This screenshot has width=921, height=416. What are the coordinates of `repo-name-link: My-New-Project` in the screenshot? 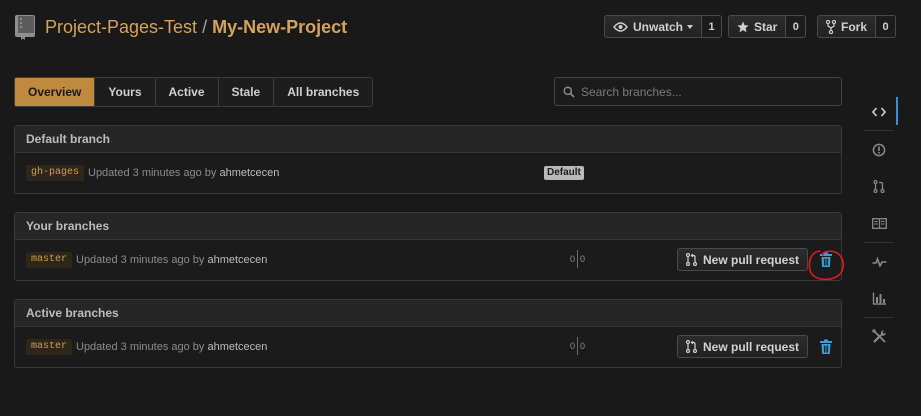 It's located at (279, 27).